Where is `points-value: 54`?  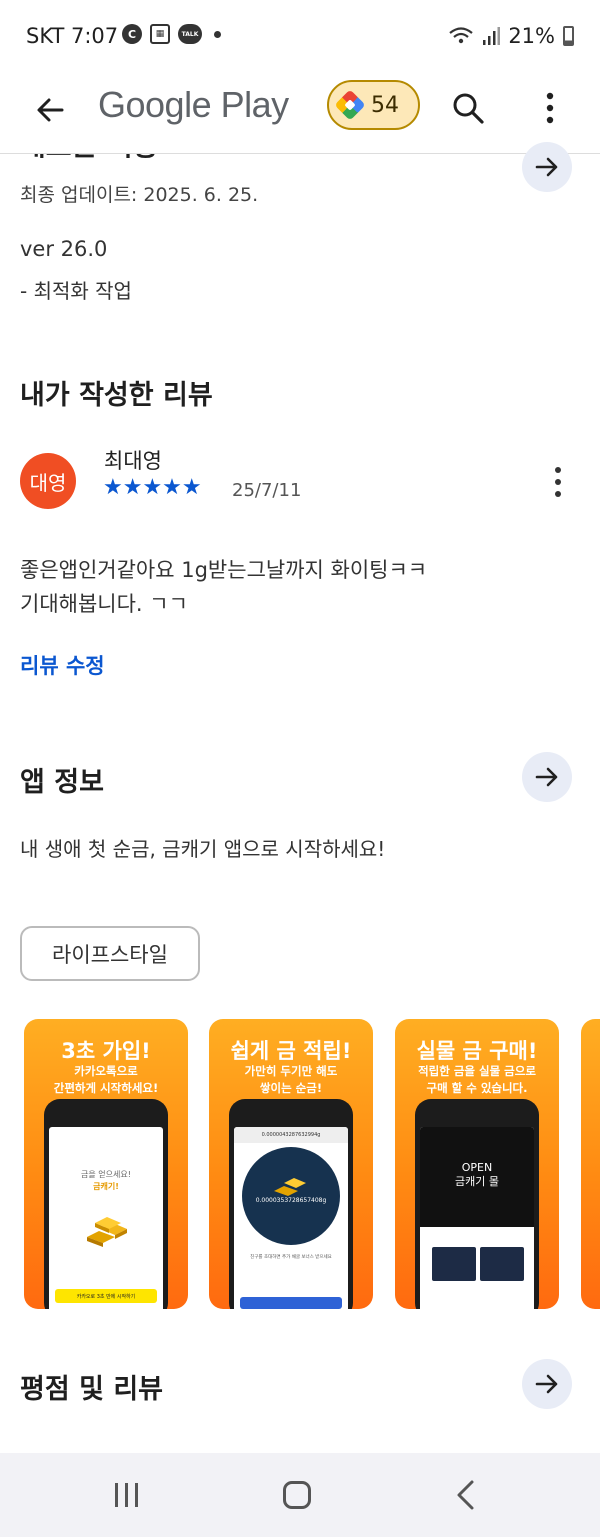
points-value: 54 is located at coordinates (385, 105).